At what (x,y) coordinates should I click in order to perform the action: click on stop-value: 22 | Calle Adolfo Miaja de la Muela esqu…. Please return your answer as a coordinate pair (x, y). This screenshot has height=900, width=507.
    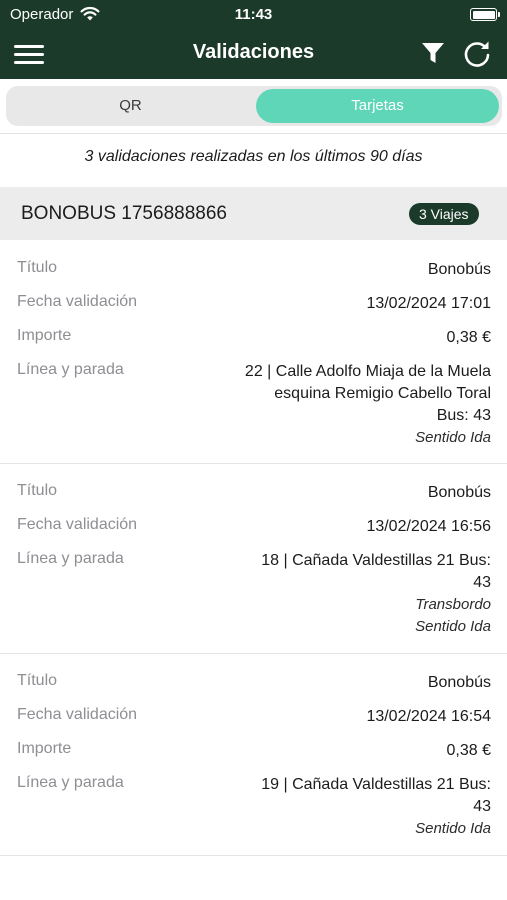
    Looking at the image, I should click on (341, 405).